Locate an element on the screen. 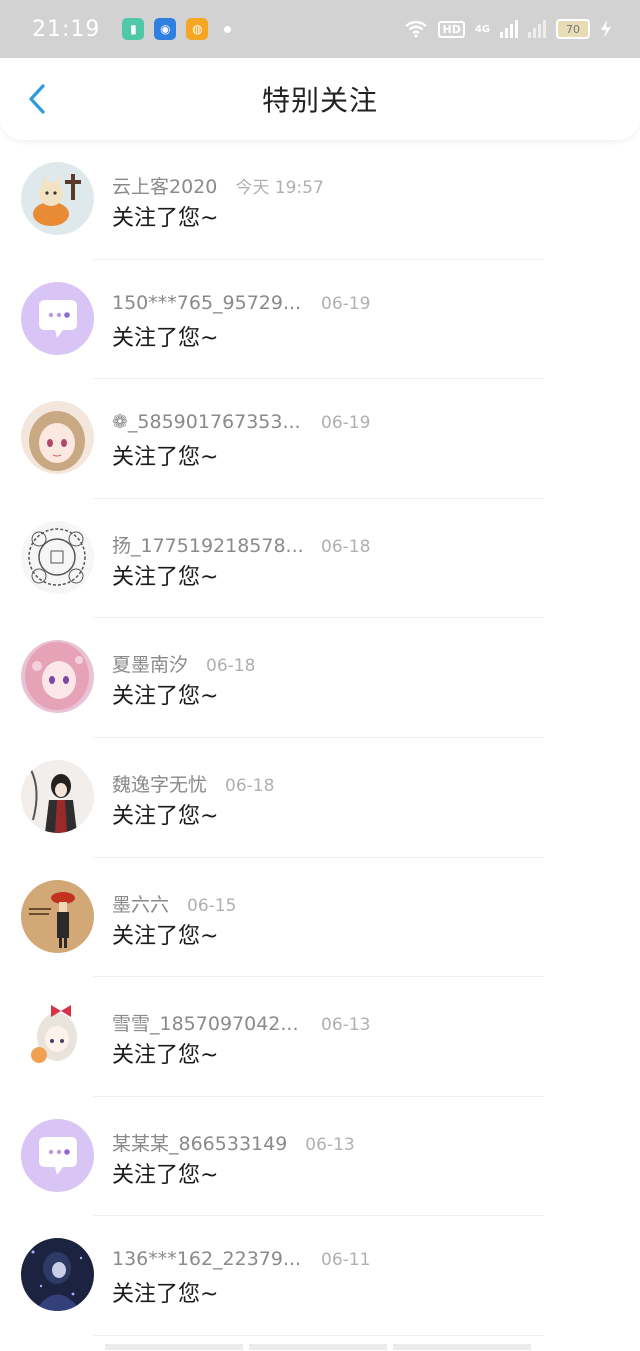 This screenshot has width=640, height=1351. name-row: 150***765_95729... 06-19 is located at coordinates (241, 303).